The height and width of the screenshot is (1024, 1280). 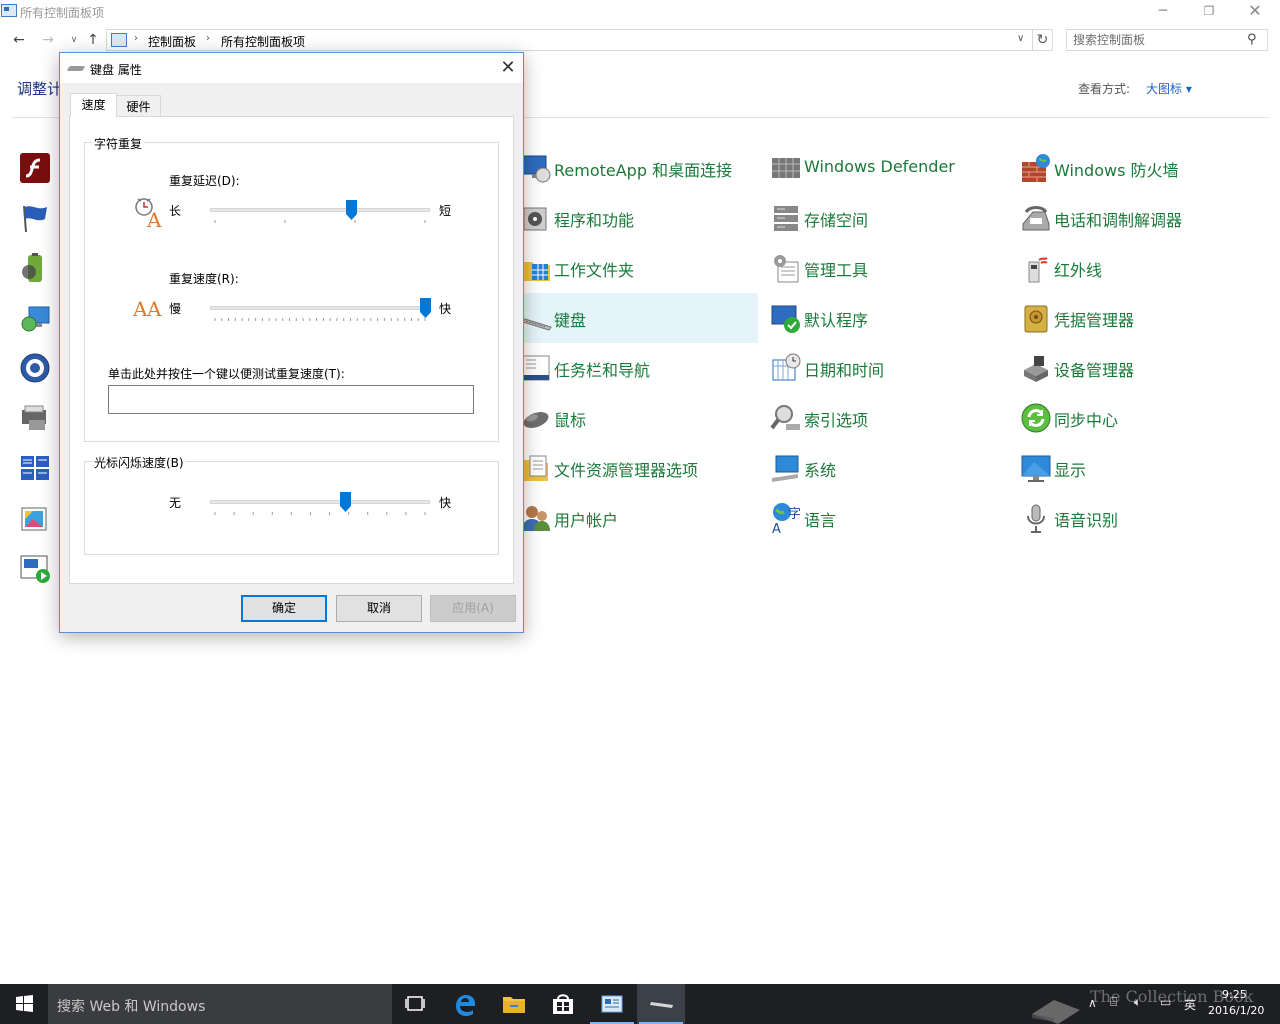 I want to click on tab-speed: 速度, so click(x=93, y=105).